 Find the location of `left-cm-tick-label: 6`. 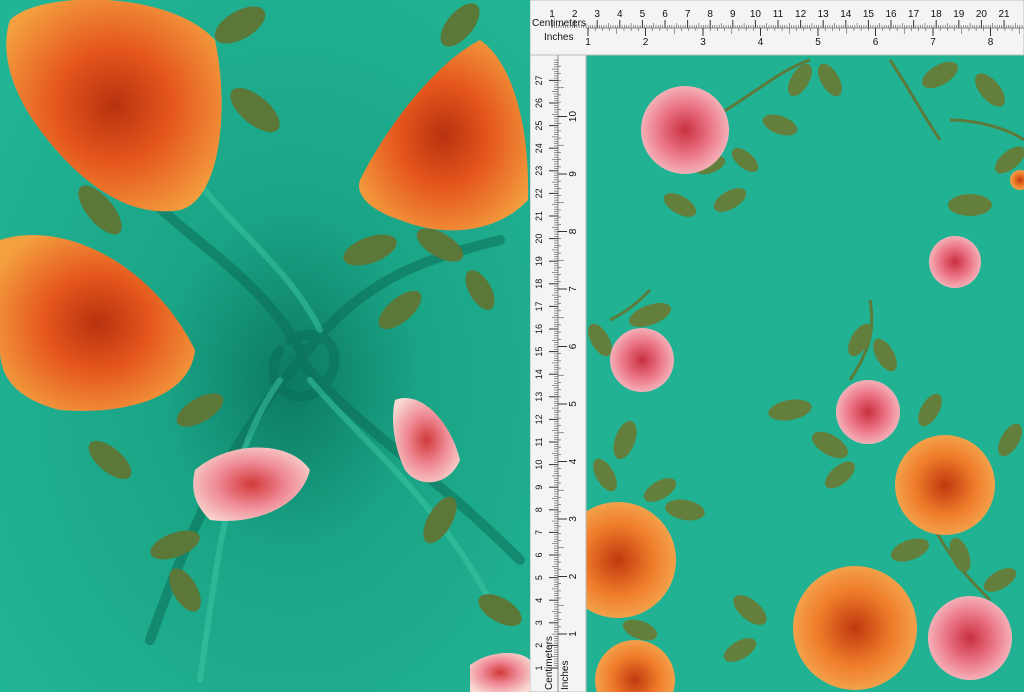

left-cm-tick-label: 6 is located at coordinates (539, 554).